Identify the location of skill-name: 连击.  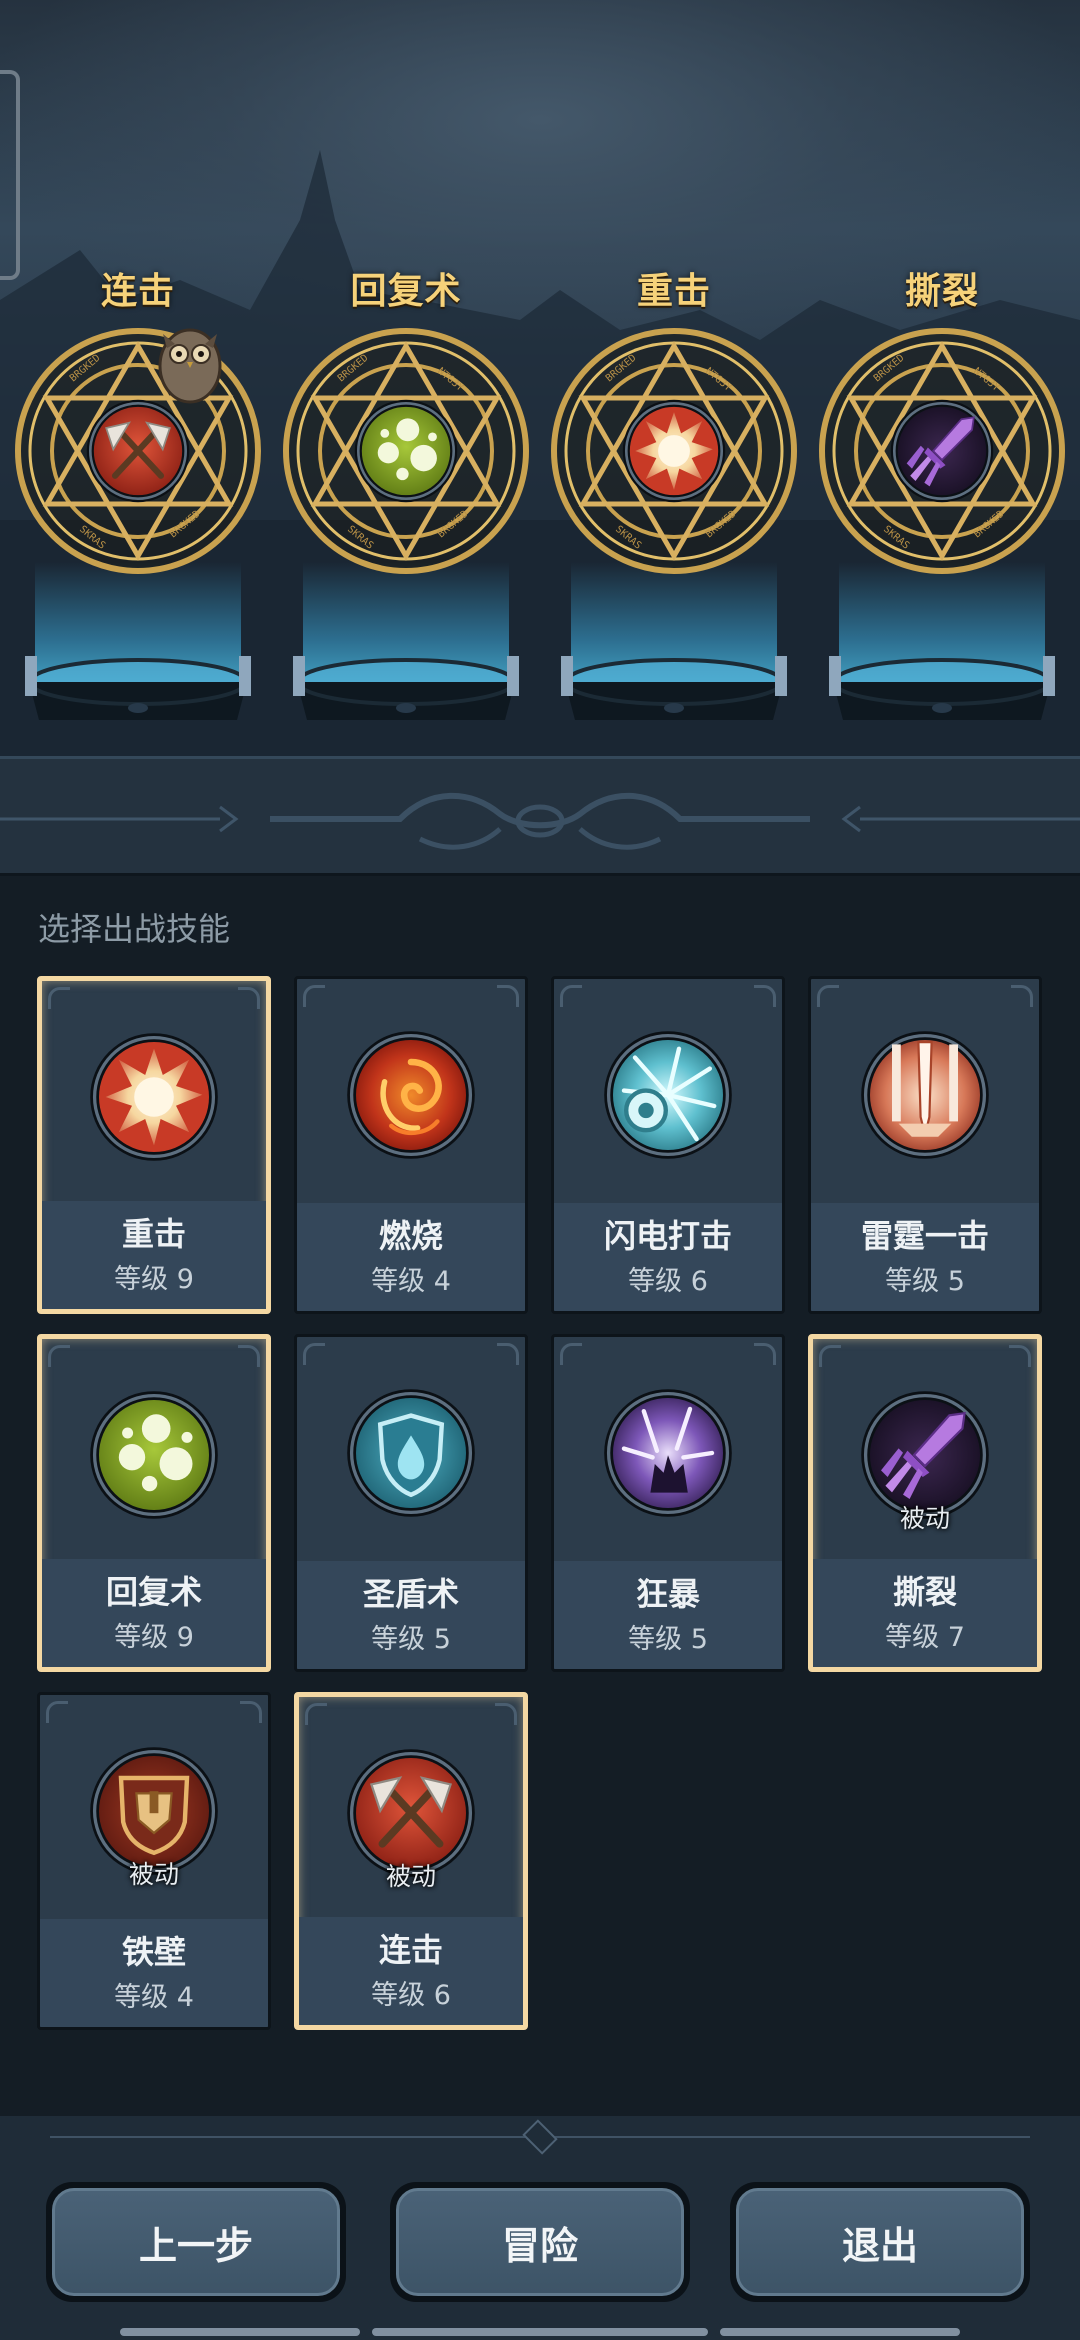
(410, 1950).